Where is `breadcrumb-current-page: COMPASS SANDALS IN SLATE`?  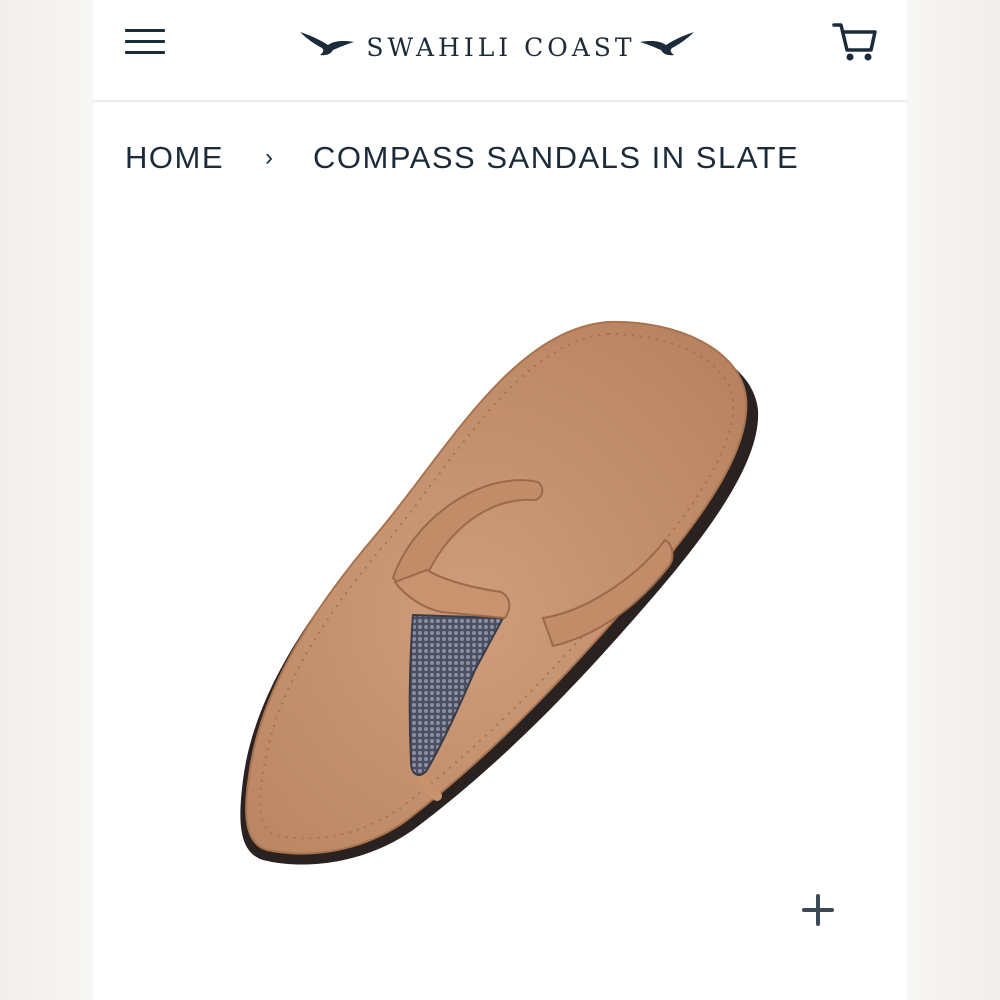
breadcrumb-current-page: COMPASS SANDALS IN SLATE is located at coordinates (556, 157).